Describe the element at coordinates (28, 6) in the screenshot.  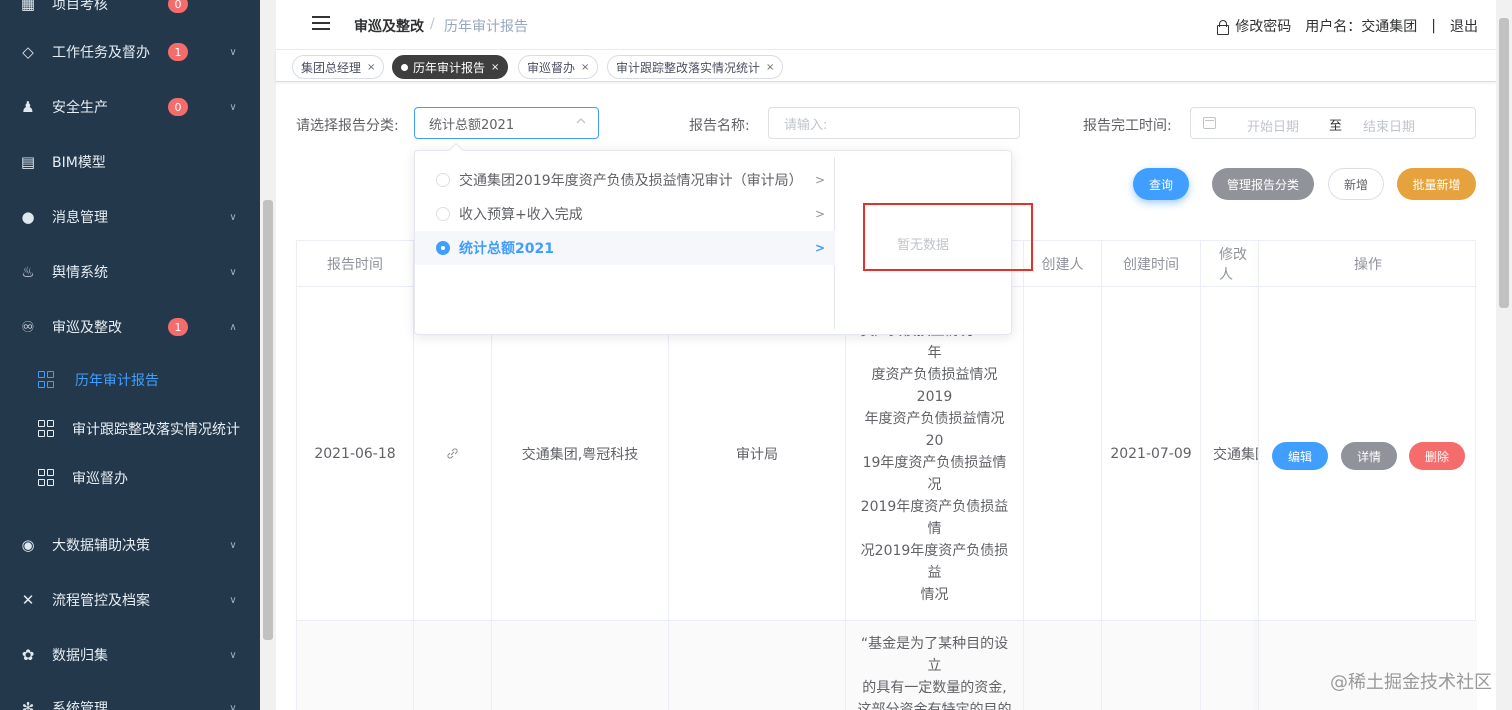
I see `assessment-icon: ▦` at that location.